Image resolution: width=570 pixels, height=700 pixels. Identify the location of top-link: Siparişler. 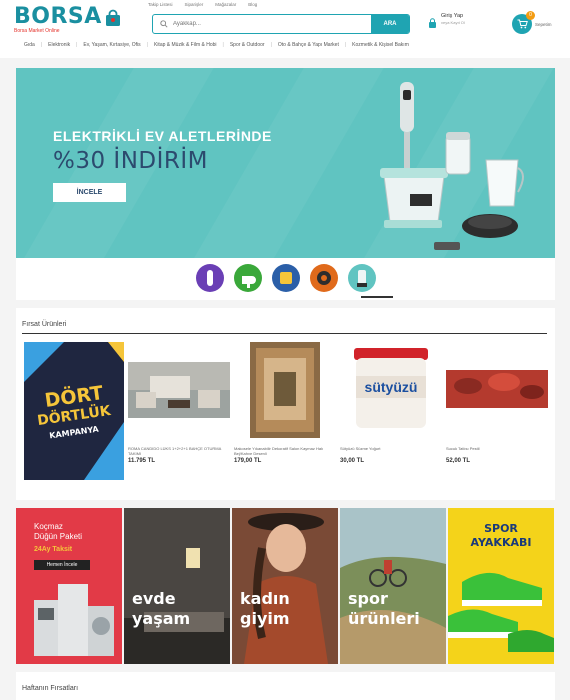
(194, 4).